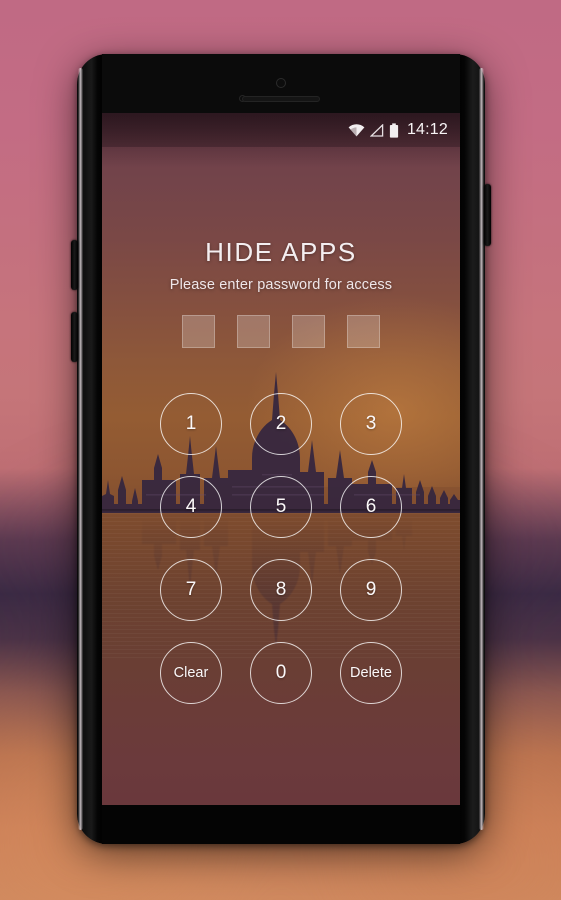  I want to click on power-button, so click(487, 215).